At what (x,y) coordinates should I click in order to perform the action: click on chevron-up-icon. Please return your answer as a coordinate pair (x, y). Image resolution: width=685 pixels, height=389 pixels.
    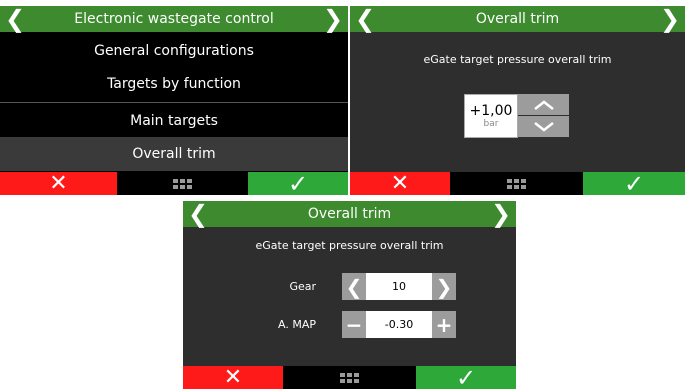
    Looking at the image, I should click on (543, 104).